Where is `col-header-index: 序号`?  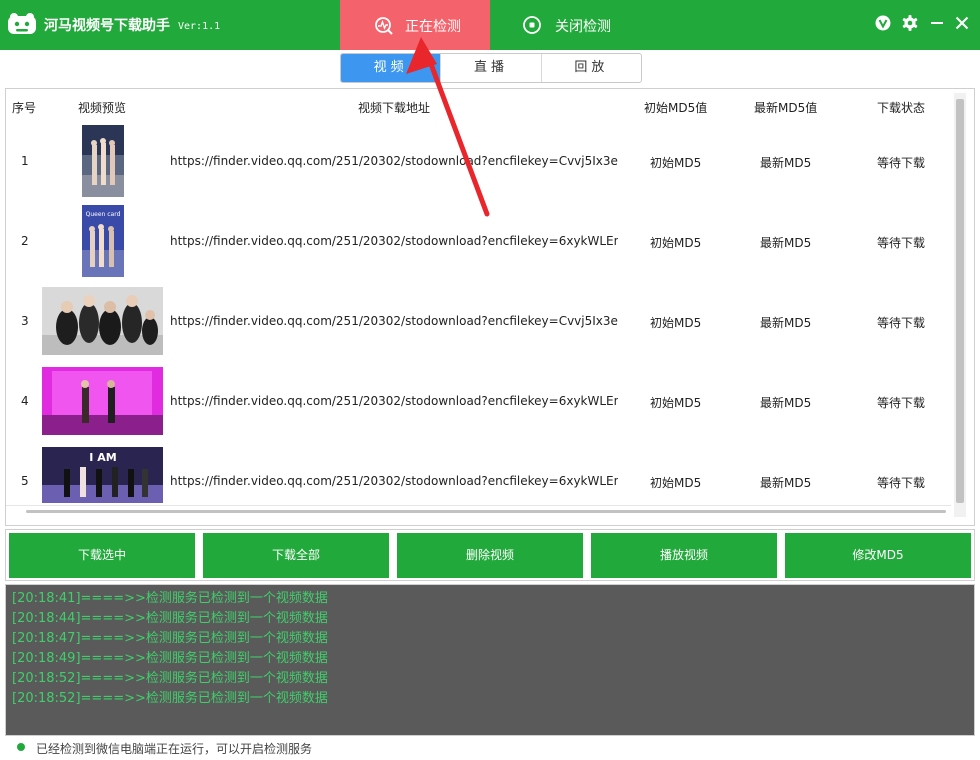
col-header-index: 序号 is located at coordinates (24, 108).